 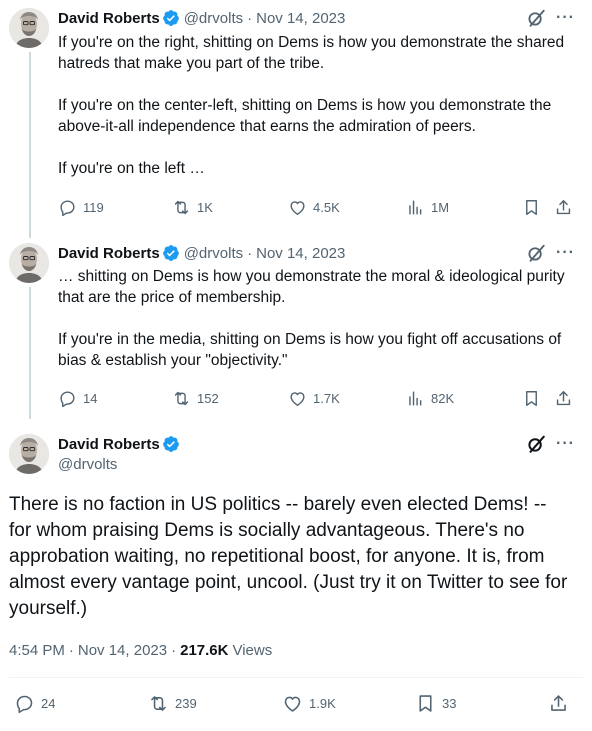 I want to click on view-count: 82K, so click(x=443, y=398).